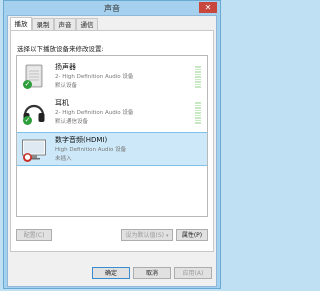 This screenshot has height=291, width=320. I want to click on device-item-headphones: ✓ 耳机 2- High Definition Audio 设备 默认通信设备, so click(112, 113).